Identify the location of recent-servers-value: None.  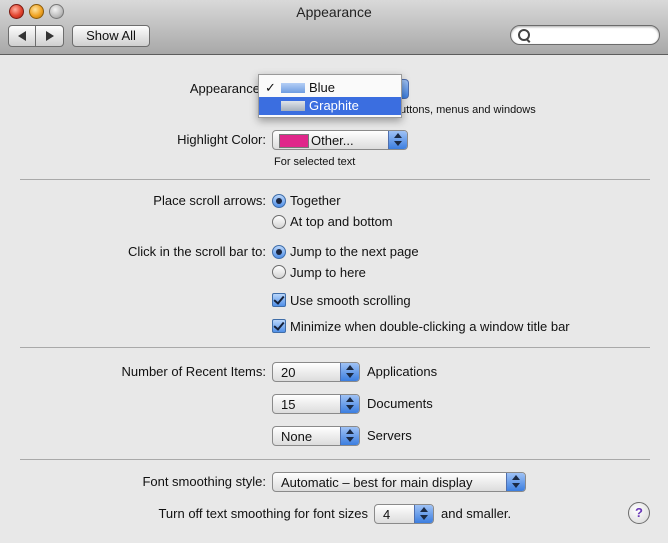
(297, 436).